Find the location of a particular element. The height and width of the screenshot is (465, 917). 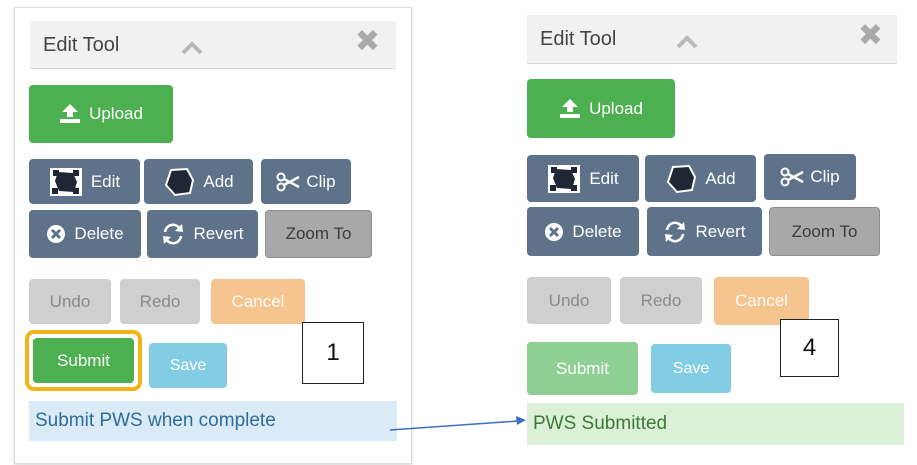

status-message: PWS Submitted is located at coordinates (715, 424).